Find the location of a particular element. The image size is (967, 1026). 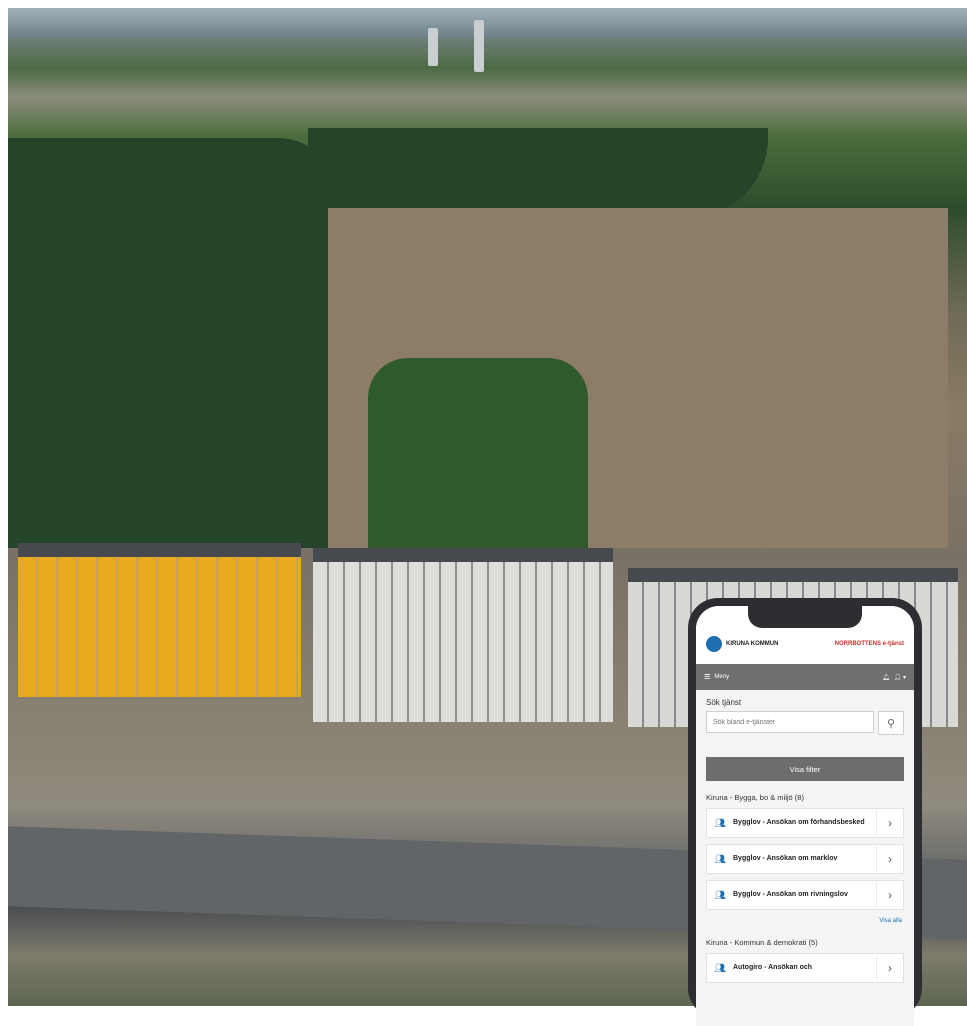

service-title: Bygglov - Ansökan om marklov is located at coordinates (785, 858).